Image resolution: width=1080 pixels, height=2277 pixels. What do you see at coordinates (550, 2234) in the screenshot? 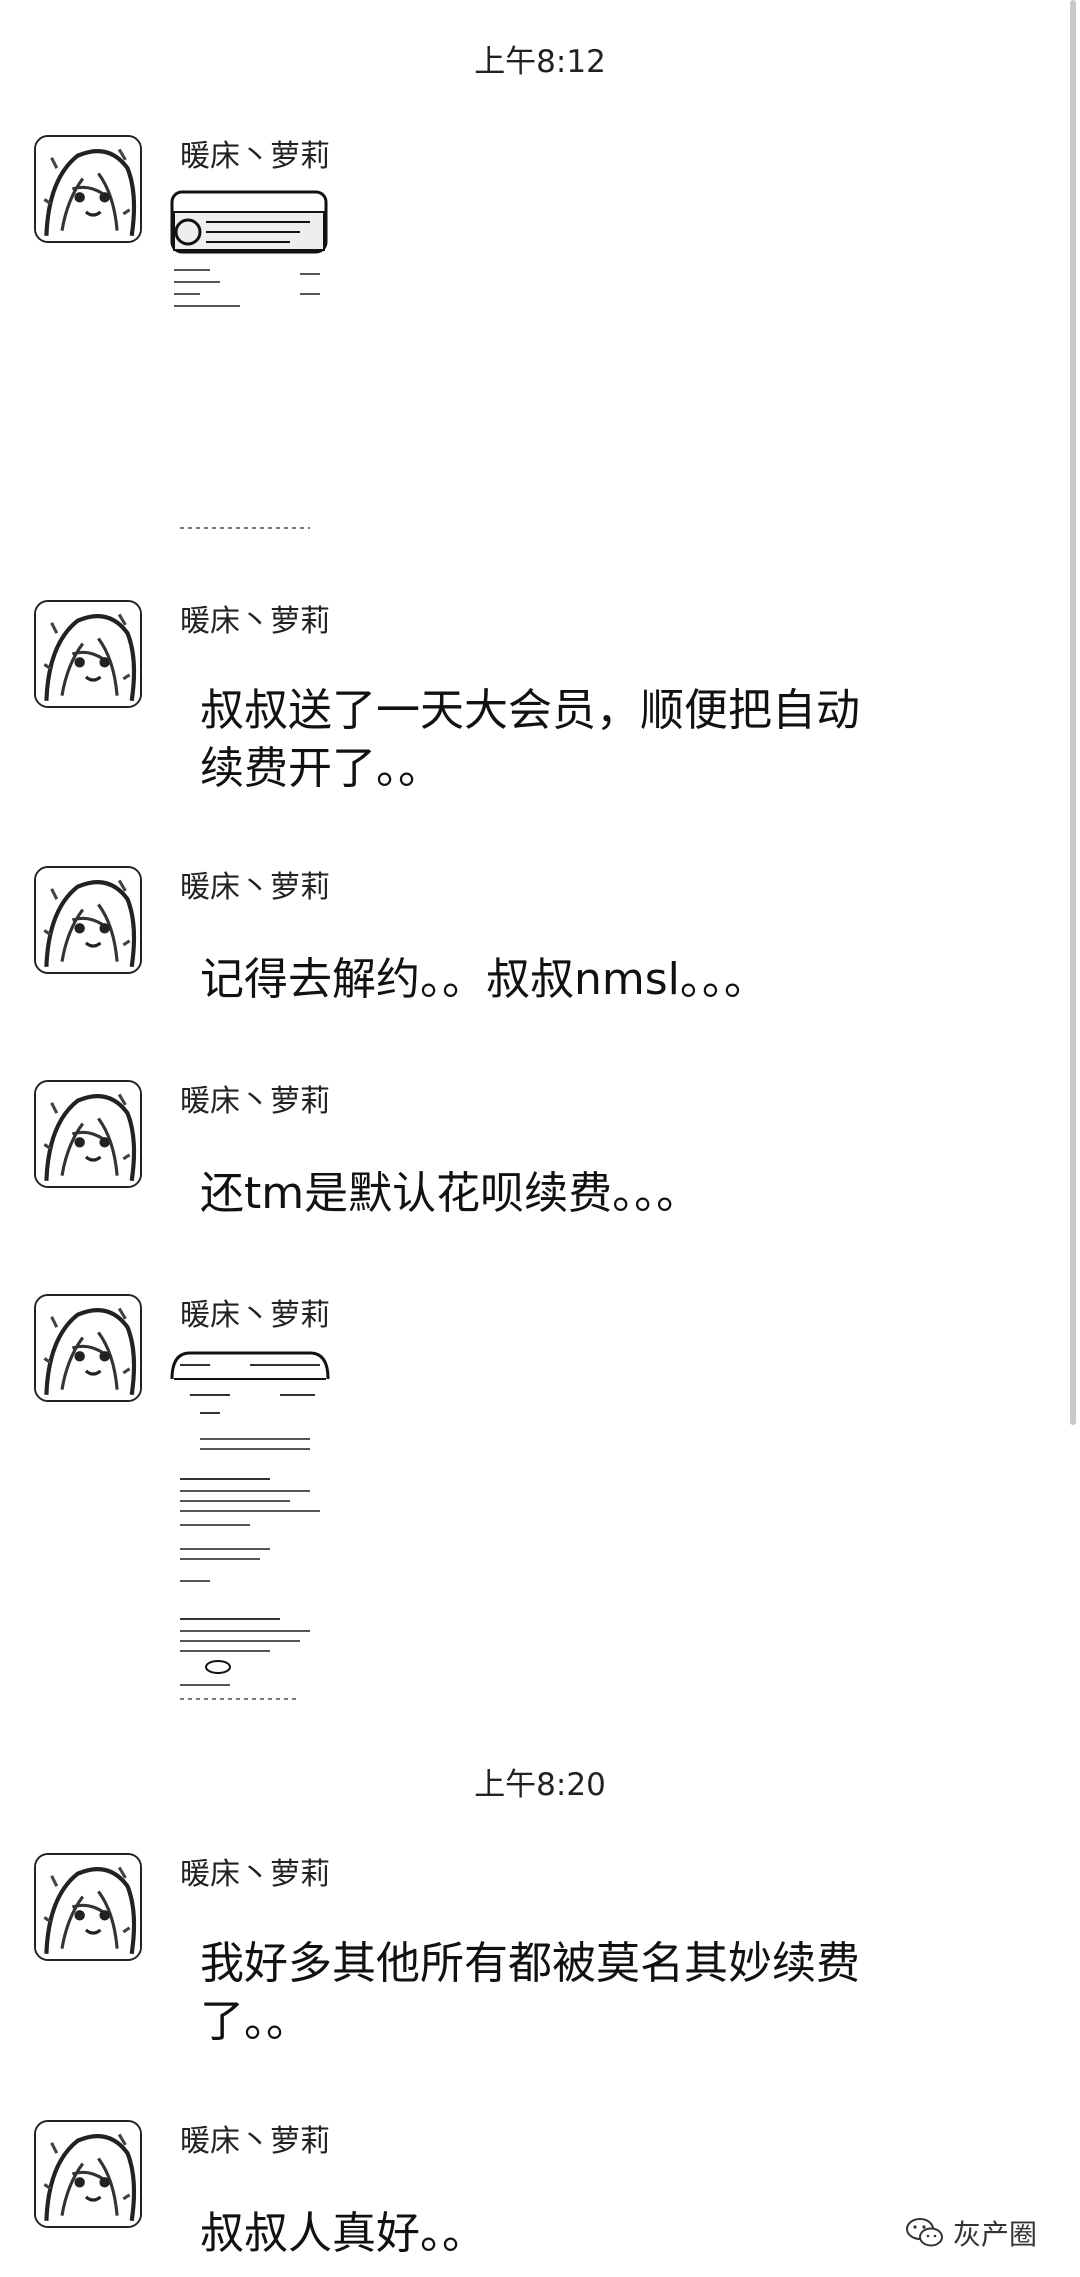
I see `message-text: 叔叔人真好。。` at bounding box center [550, 2234].